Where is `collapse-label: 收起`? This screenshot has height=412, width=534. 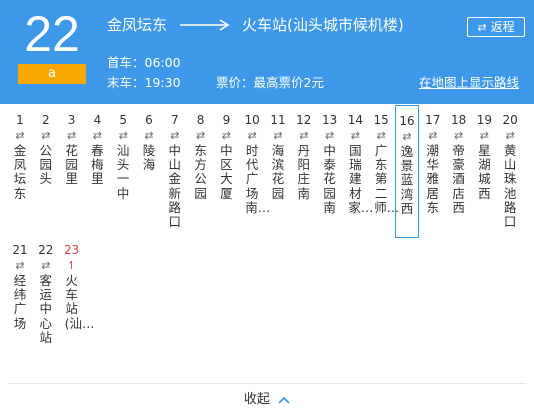
collapse-label: 收起 is located at coordinates (256, 399).